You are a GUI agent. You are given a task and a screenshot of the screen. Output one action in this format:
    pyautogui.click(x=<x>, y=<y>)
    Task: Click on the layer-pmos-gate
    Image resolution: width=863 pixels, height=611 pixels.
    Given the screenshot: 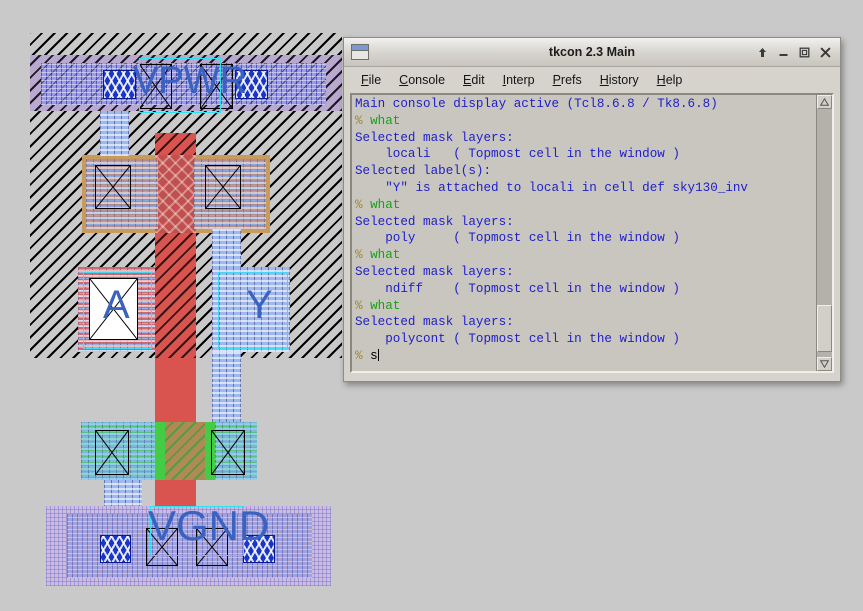 What is the action you would take?
    pyautogui.click(x=175, y=194)
    